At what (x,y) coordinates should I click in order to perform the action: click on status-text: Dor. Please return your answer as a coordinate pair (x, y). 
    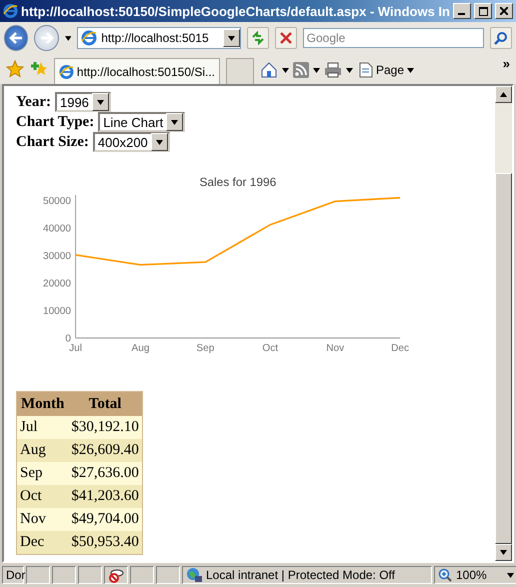
    Looking at the image, I should click on (16, 575).